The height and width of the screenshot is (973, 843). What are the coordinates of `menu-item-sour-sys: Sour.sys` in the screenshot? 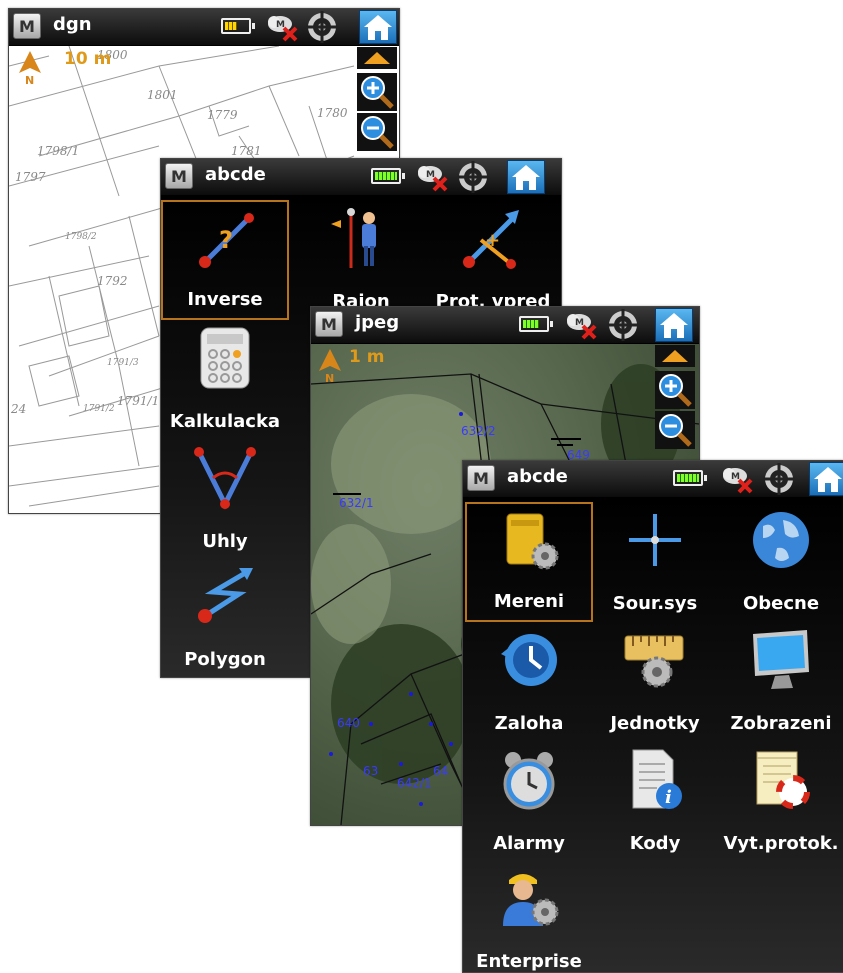 It's located at (655, 562).